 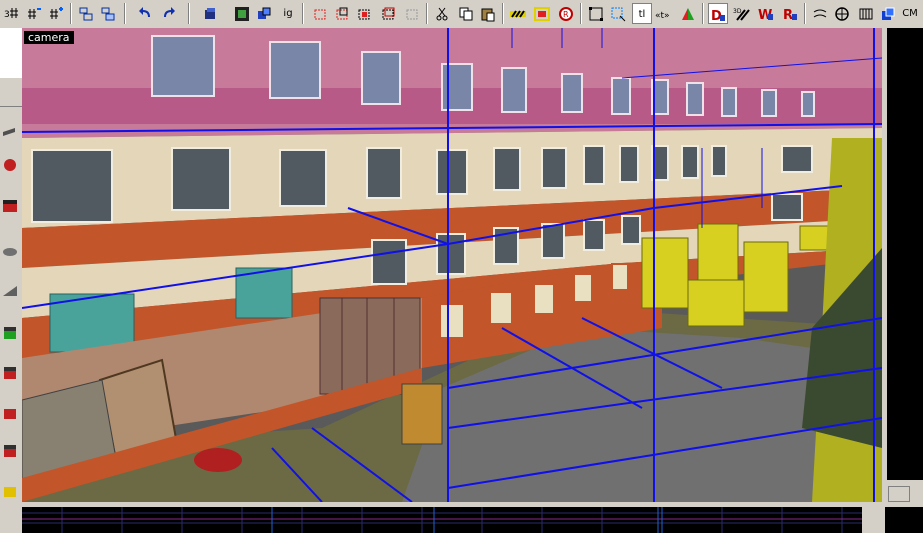 I want to click on red-r-icon: R, so click(x=790, y=13).